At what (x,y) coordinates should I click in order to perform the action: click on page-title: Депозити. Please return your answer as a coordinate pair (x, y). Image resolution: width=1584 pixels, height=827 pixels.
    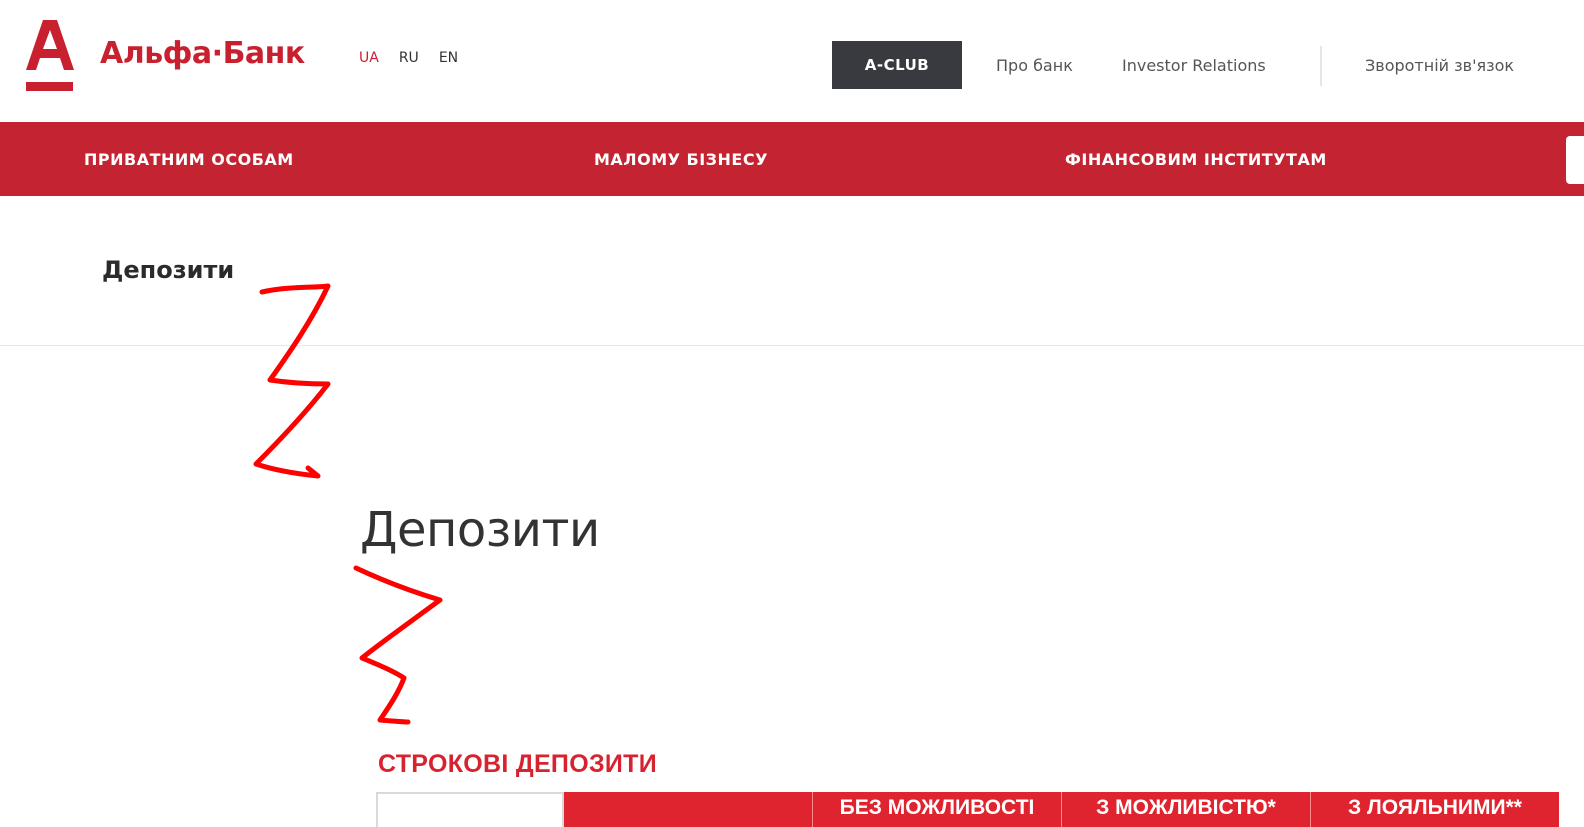
    Looking at the image, I should click on (168, 270).